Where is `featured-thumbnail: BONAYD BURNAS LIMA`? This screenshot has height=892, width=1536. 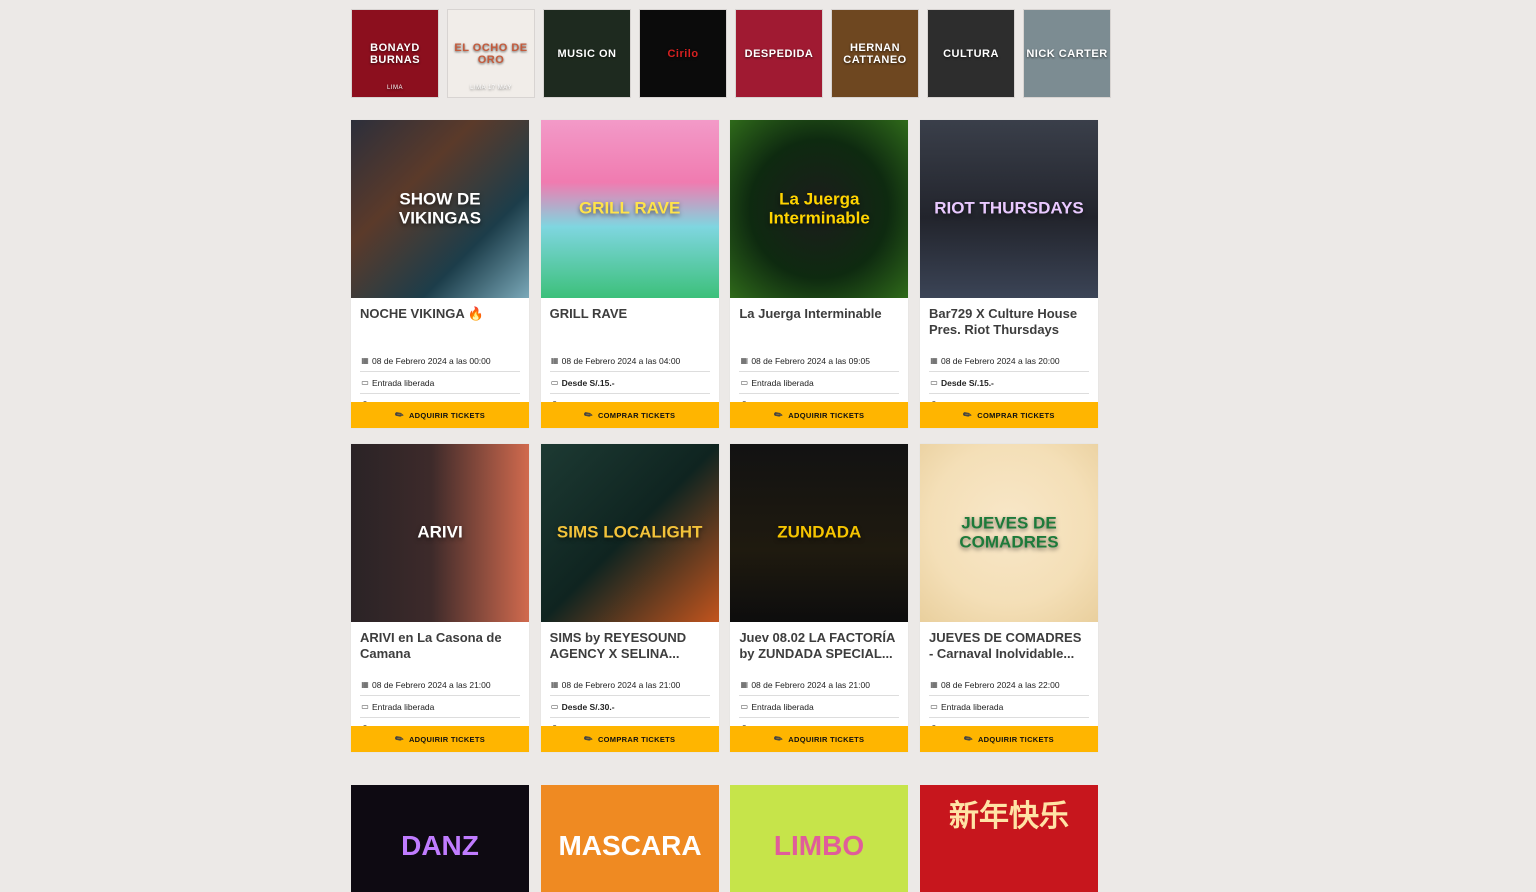 featured-thumbnail: BONAYD BURNAS LIMA is located at coordinates (395, 53).